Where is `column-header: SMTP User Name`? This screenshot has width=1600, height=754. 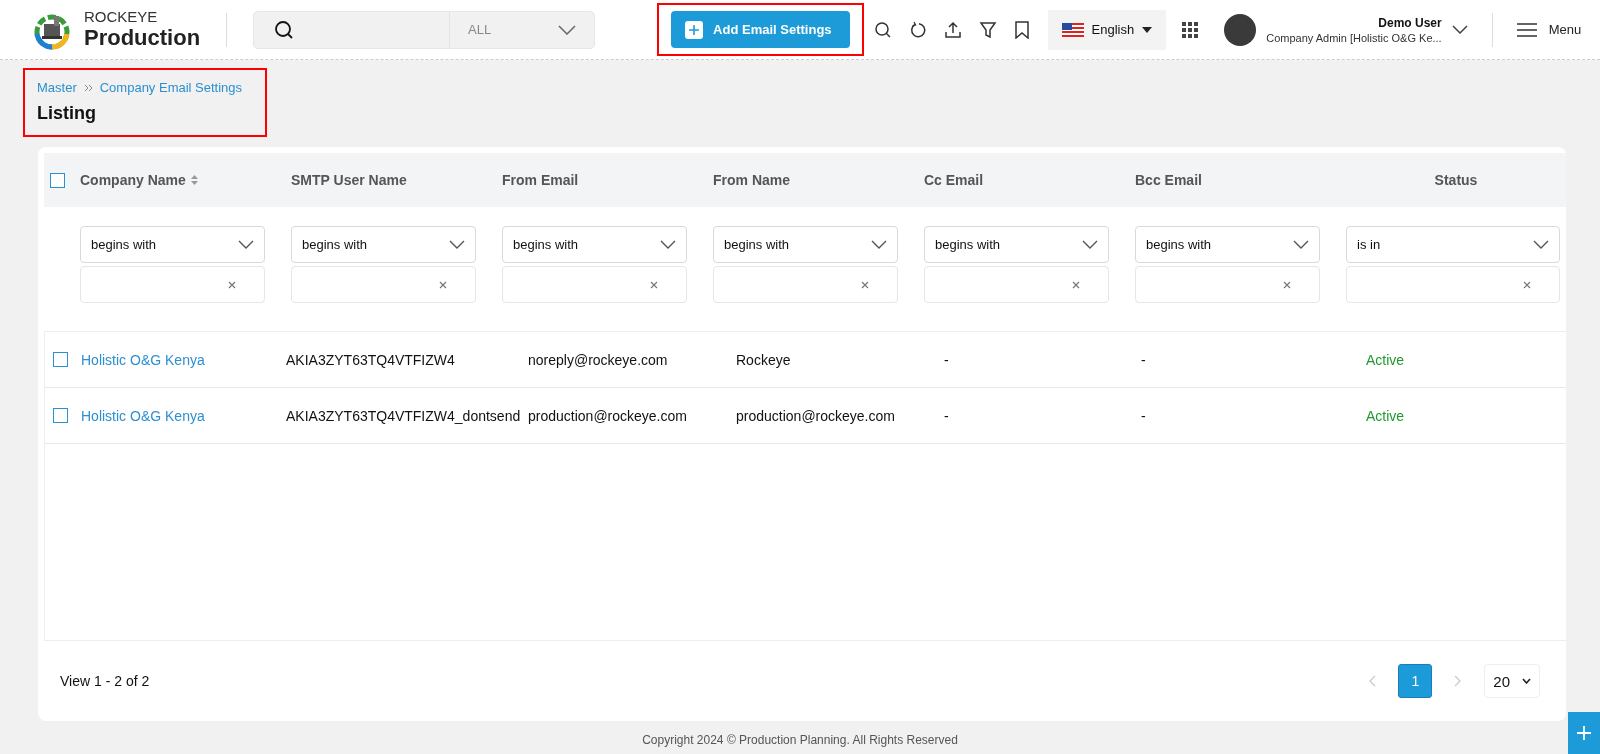 column-header: SMTP User Name is located at coordinates (396, 180).